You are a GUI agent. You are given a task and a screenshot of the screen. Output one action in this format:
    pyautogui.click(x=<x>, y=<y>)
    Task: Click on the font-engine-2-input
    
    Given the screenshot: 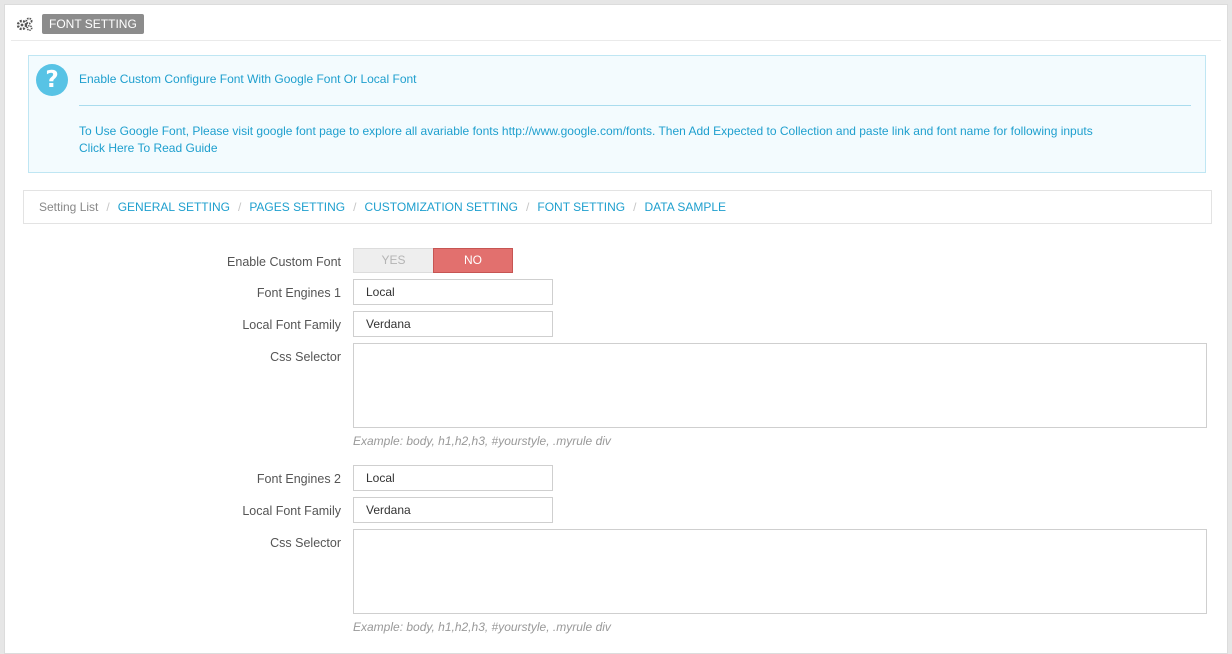 What is the action you would take?
    pyautogui.click(x=453, y=478)
    